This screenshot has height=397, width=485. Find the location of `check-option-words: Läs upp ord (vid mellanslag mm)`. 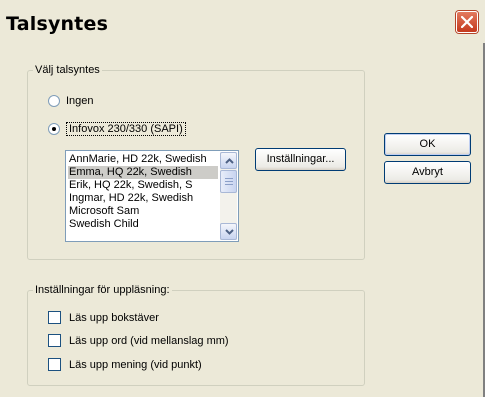

check-option-words: Läs upp ord (vid mellanslag mm) is located at coordinates (138, 340).